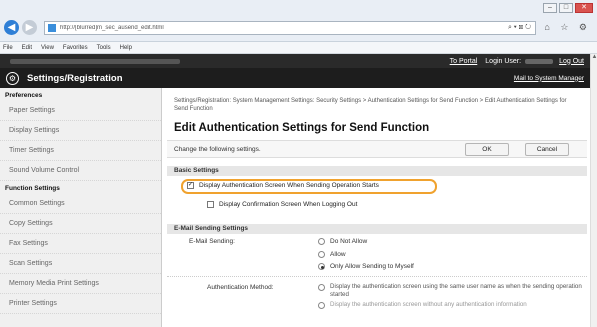 The height and width of the screenshot is (327, 597). I want to click on sidebar-item-copy-settings: Copy Settings, so click(80, 224).